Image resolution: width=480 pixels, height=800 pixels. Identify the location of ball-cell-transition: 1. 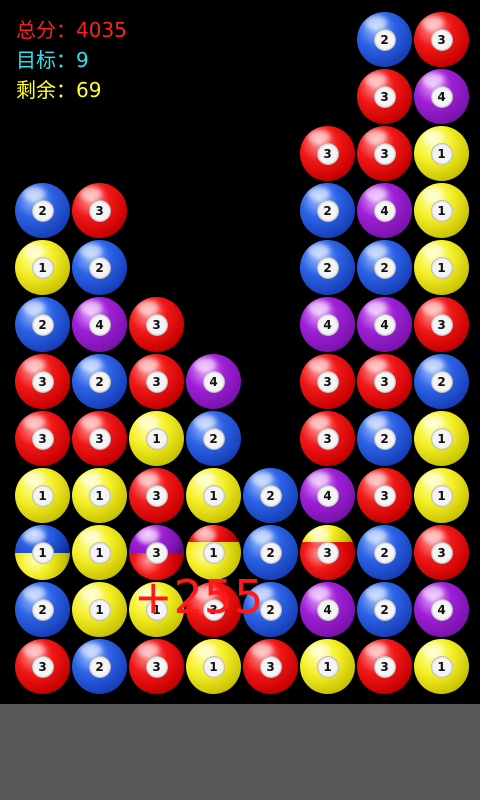
(42, 552).